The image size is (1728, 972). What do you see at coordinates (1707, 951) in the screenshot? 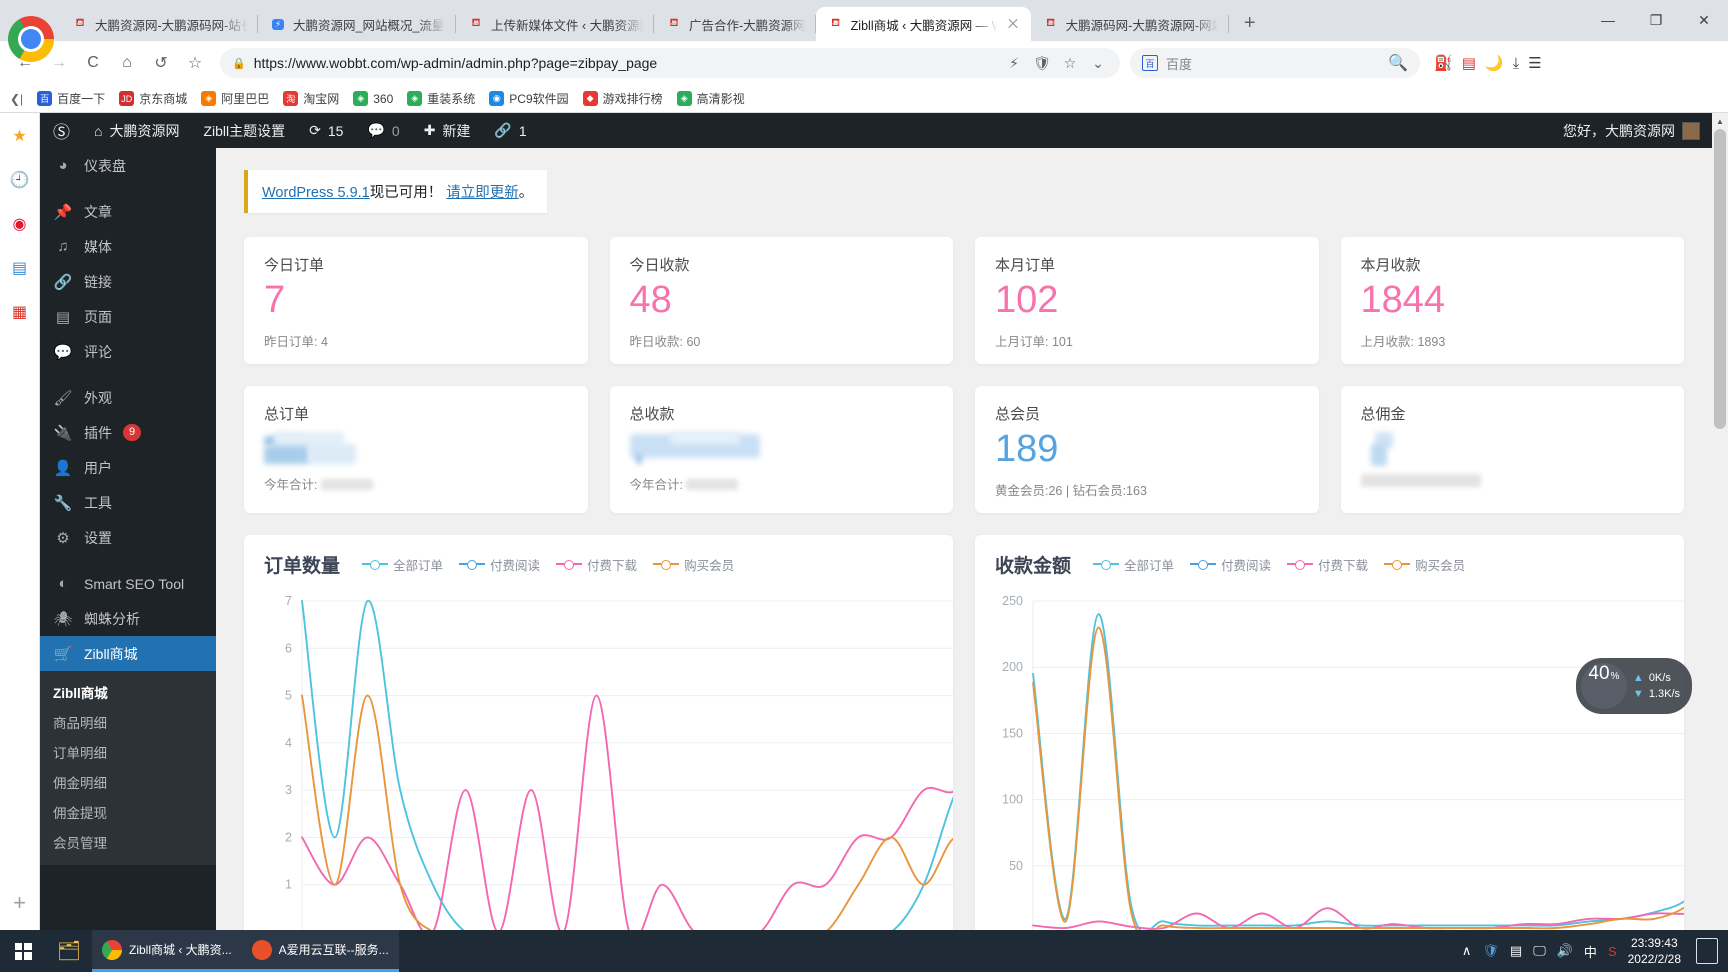
I see `notification-center-icon` at bounding box center [1707, 951].